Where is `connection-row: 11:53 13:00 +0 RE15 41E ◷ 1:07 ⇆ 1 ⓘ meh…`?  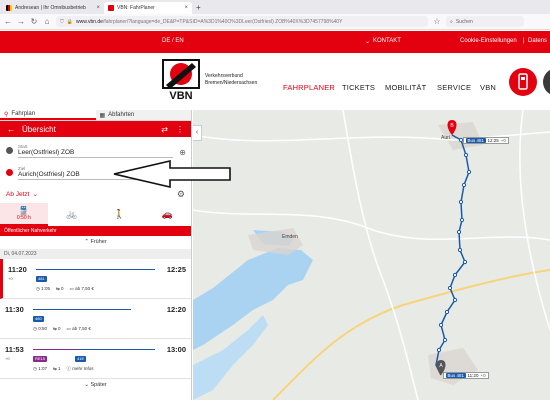 connection-row: 11:53 13:00 +0 RE15 41E ◷ 1:07 ⇆ 1 ⓘ meh… is located at coordinates (95, 359).